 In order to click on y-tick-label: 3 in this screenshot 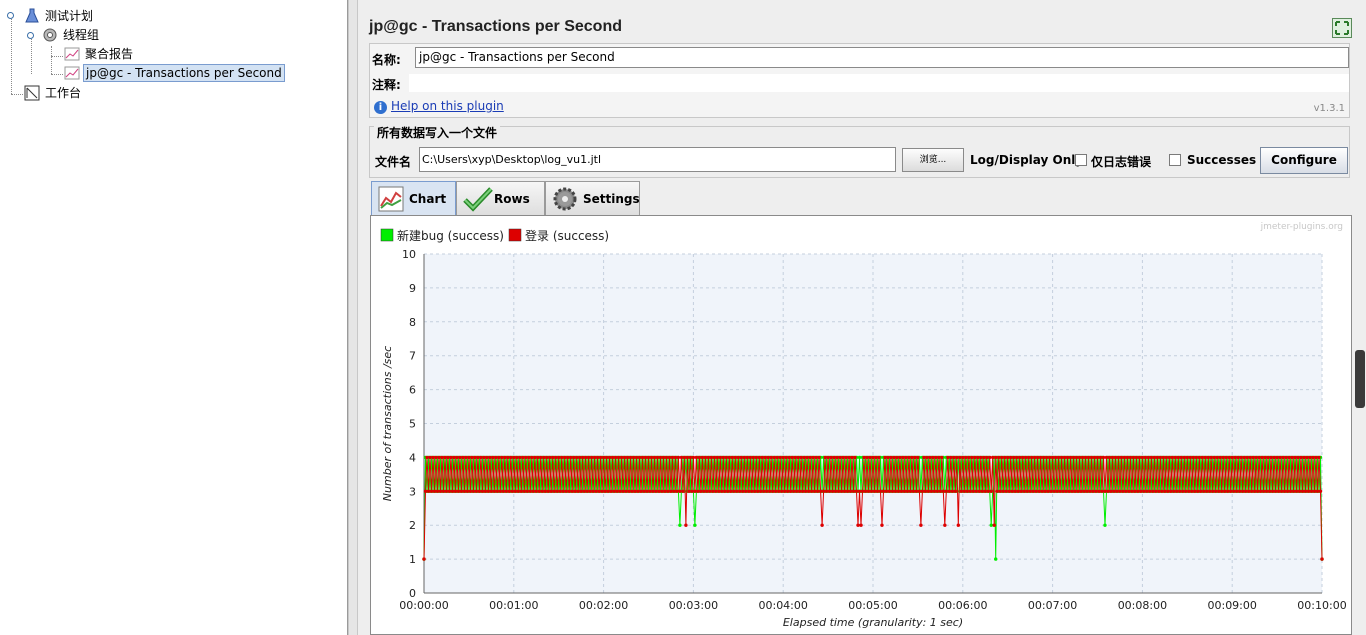, I will do `click(412, 491)`.